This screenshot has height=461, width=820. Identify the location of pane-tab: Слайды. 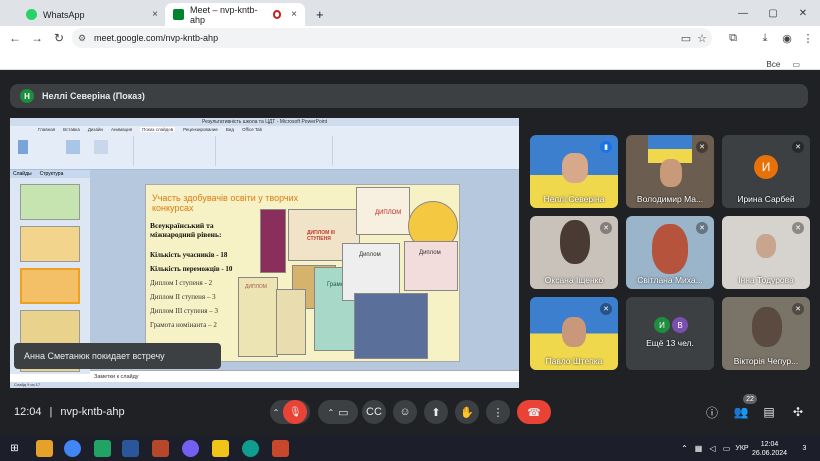
(22, 174).